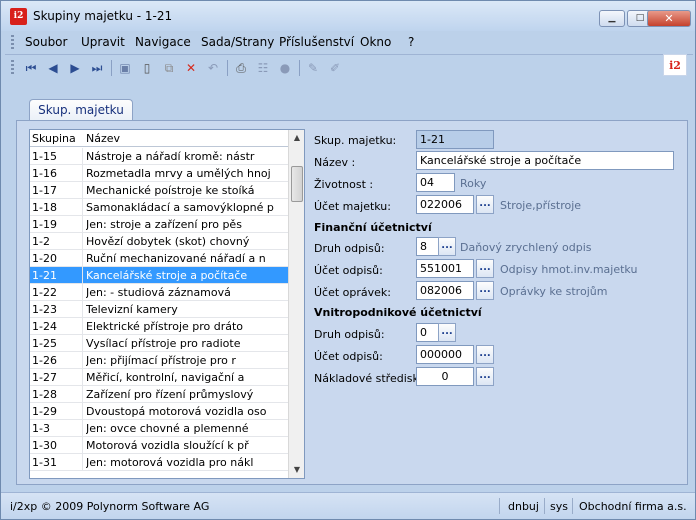  What do you see at coordinates (428, 246) in the screenshot?
I see `fin-druh-odpisu-field: 8` at bounding box center [428, 246].